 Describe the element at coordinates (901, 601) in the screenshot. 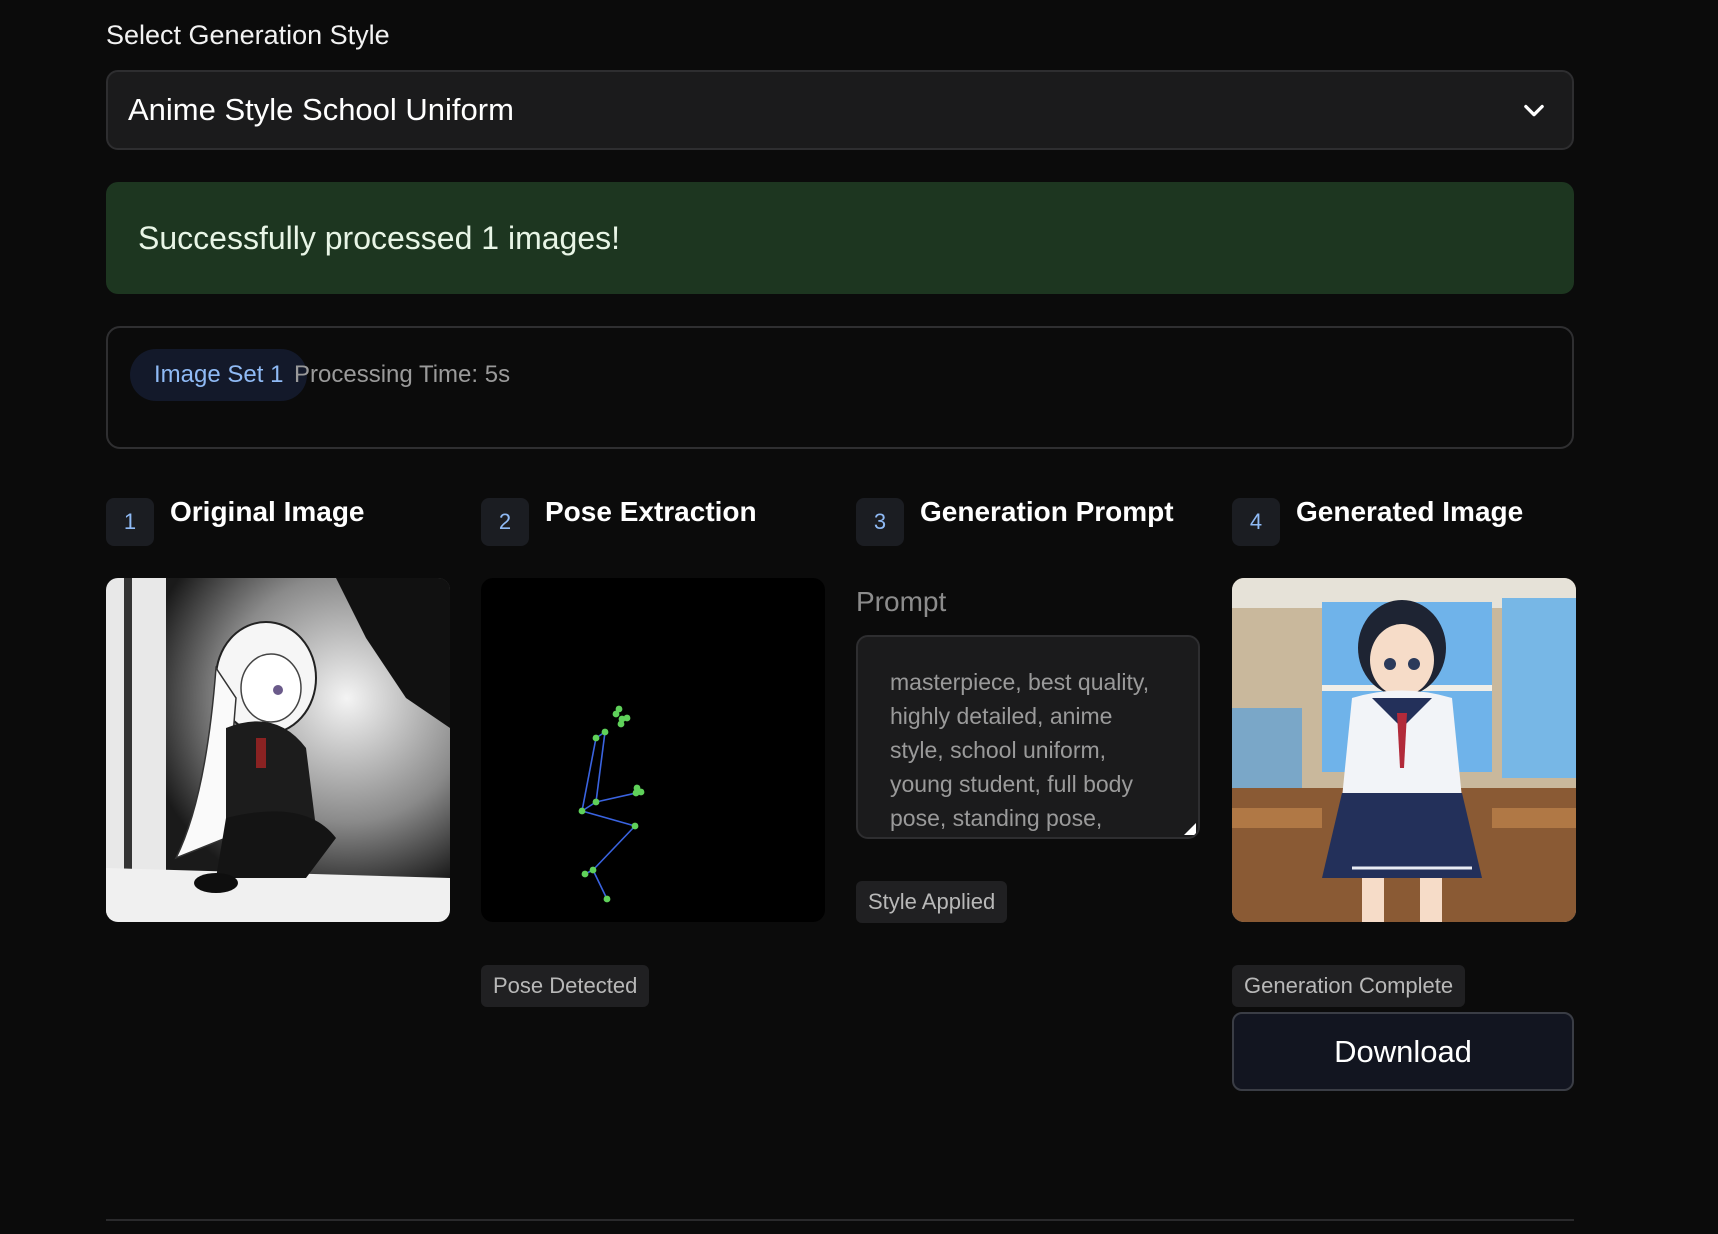

I see `prompt-label: Prompt` at that location.